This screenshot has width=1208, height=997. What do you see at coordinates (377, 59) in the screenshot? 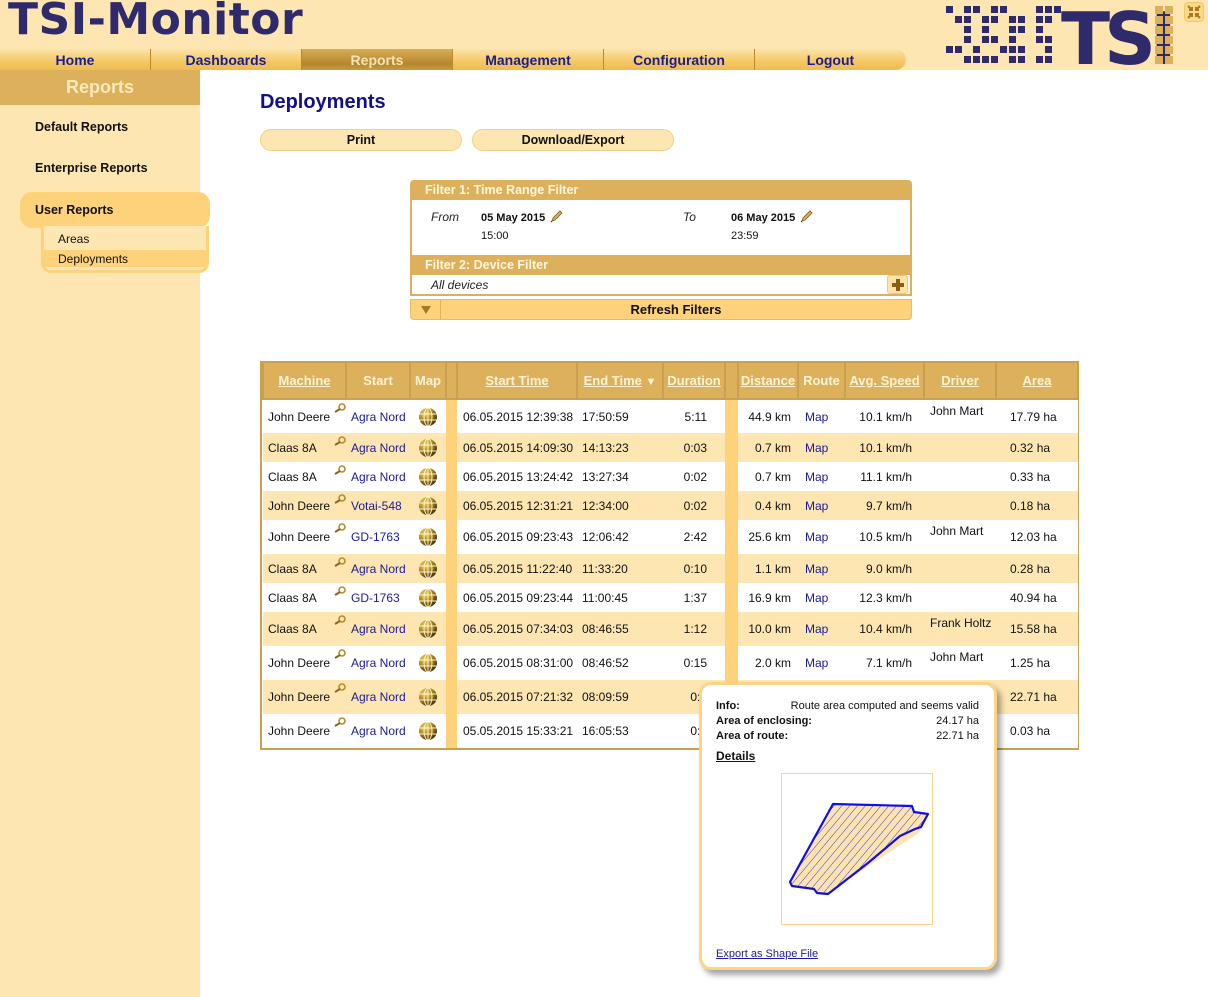
I see `nav-reports: Reports` at bounding box center [377, 59].